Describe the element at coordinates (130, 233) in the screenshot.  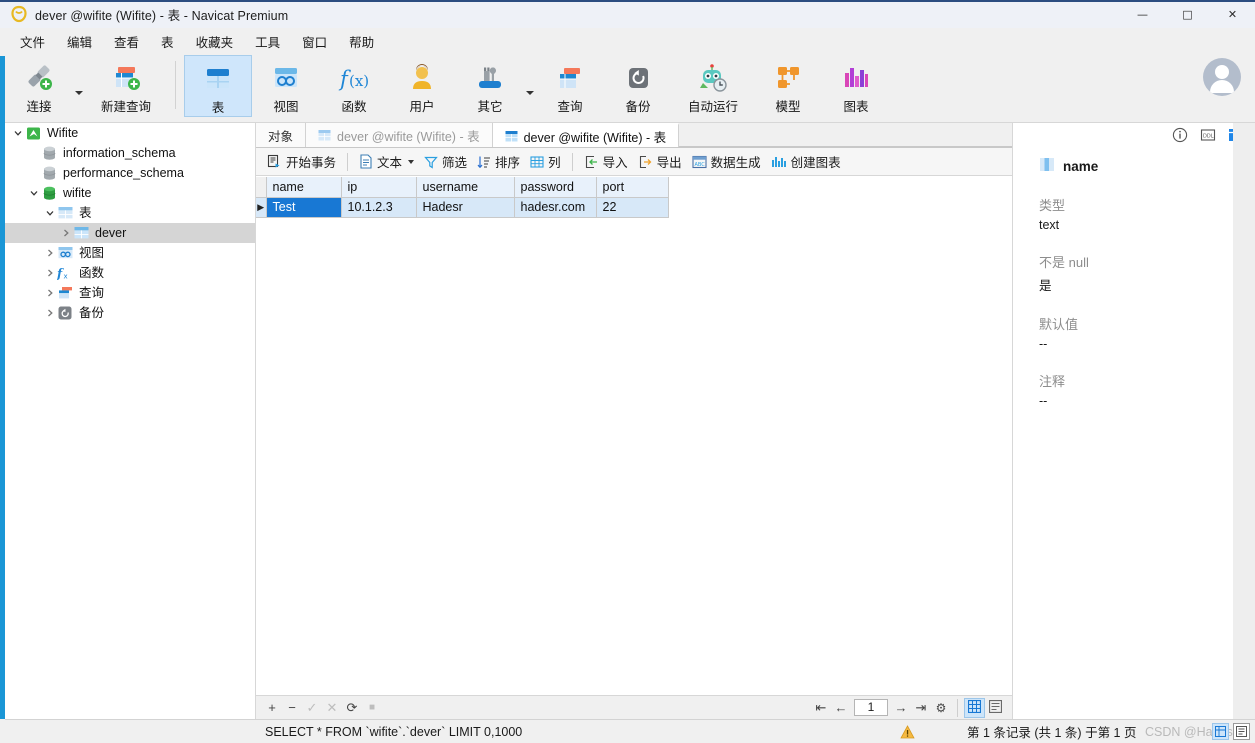
I see `tree-item-dever: dever` at that location.